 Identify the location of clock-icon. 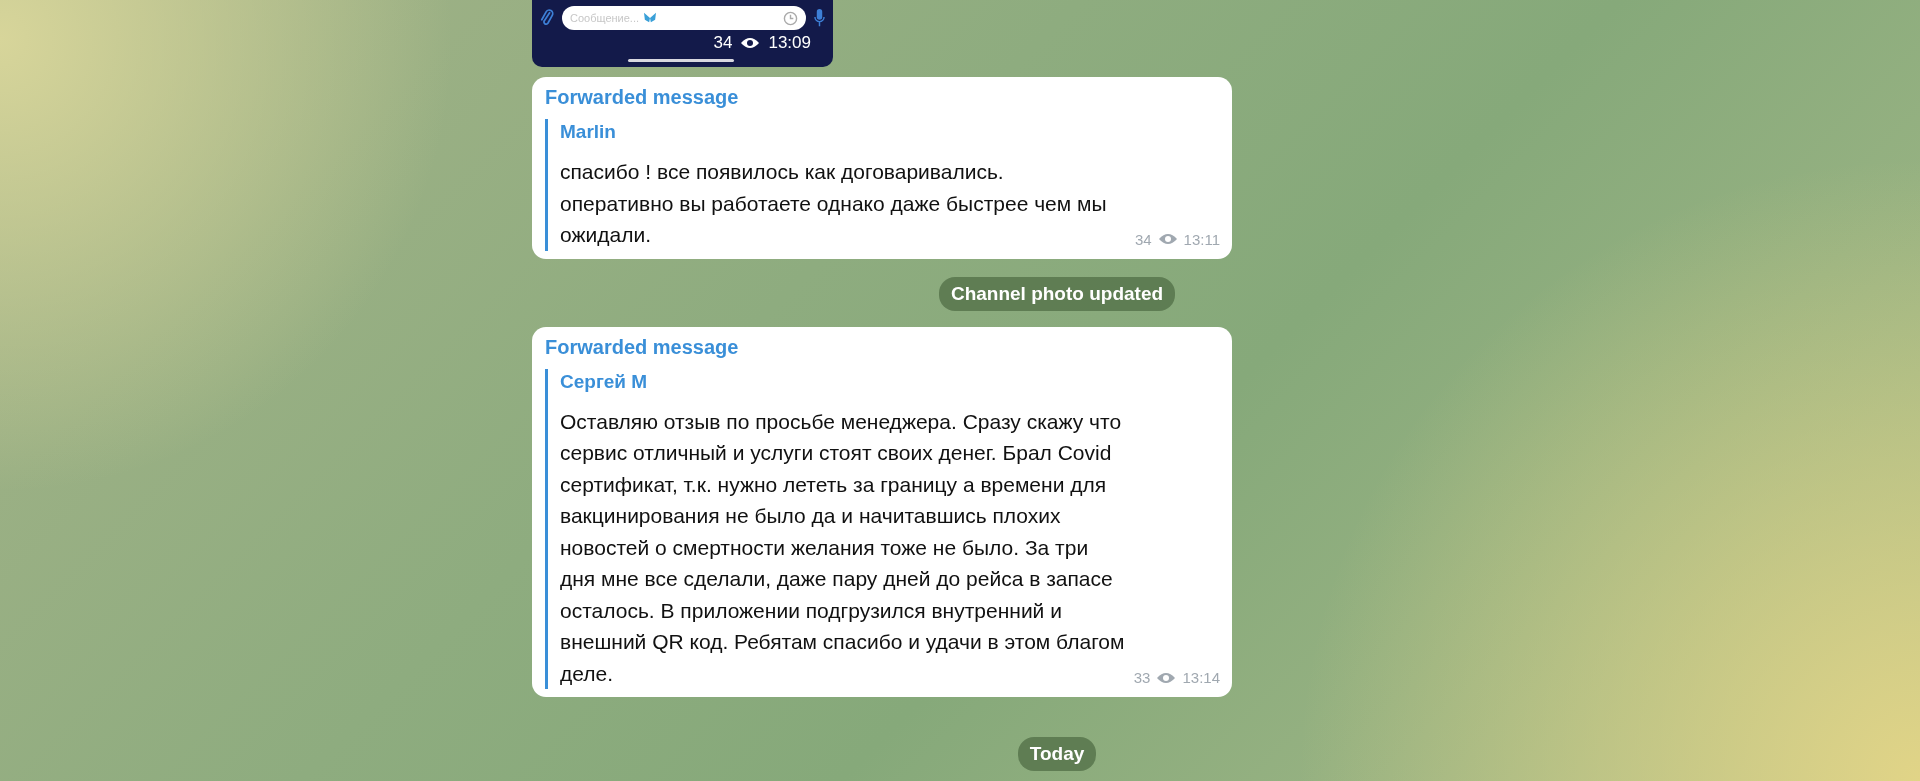
(790, 18).